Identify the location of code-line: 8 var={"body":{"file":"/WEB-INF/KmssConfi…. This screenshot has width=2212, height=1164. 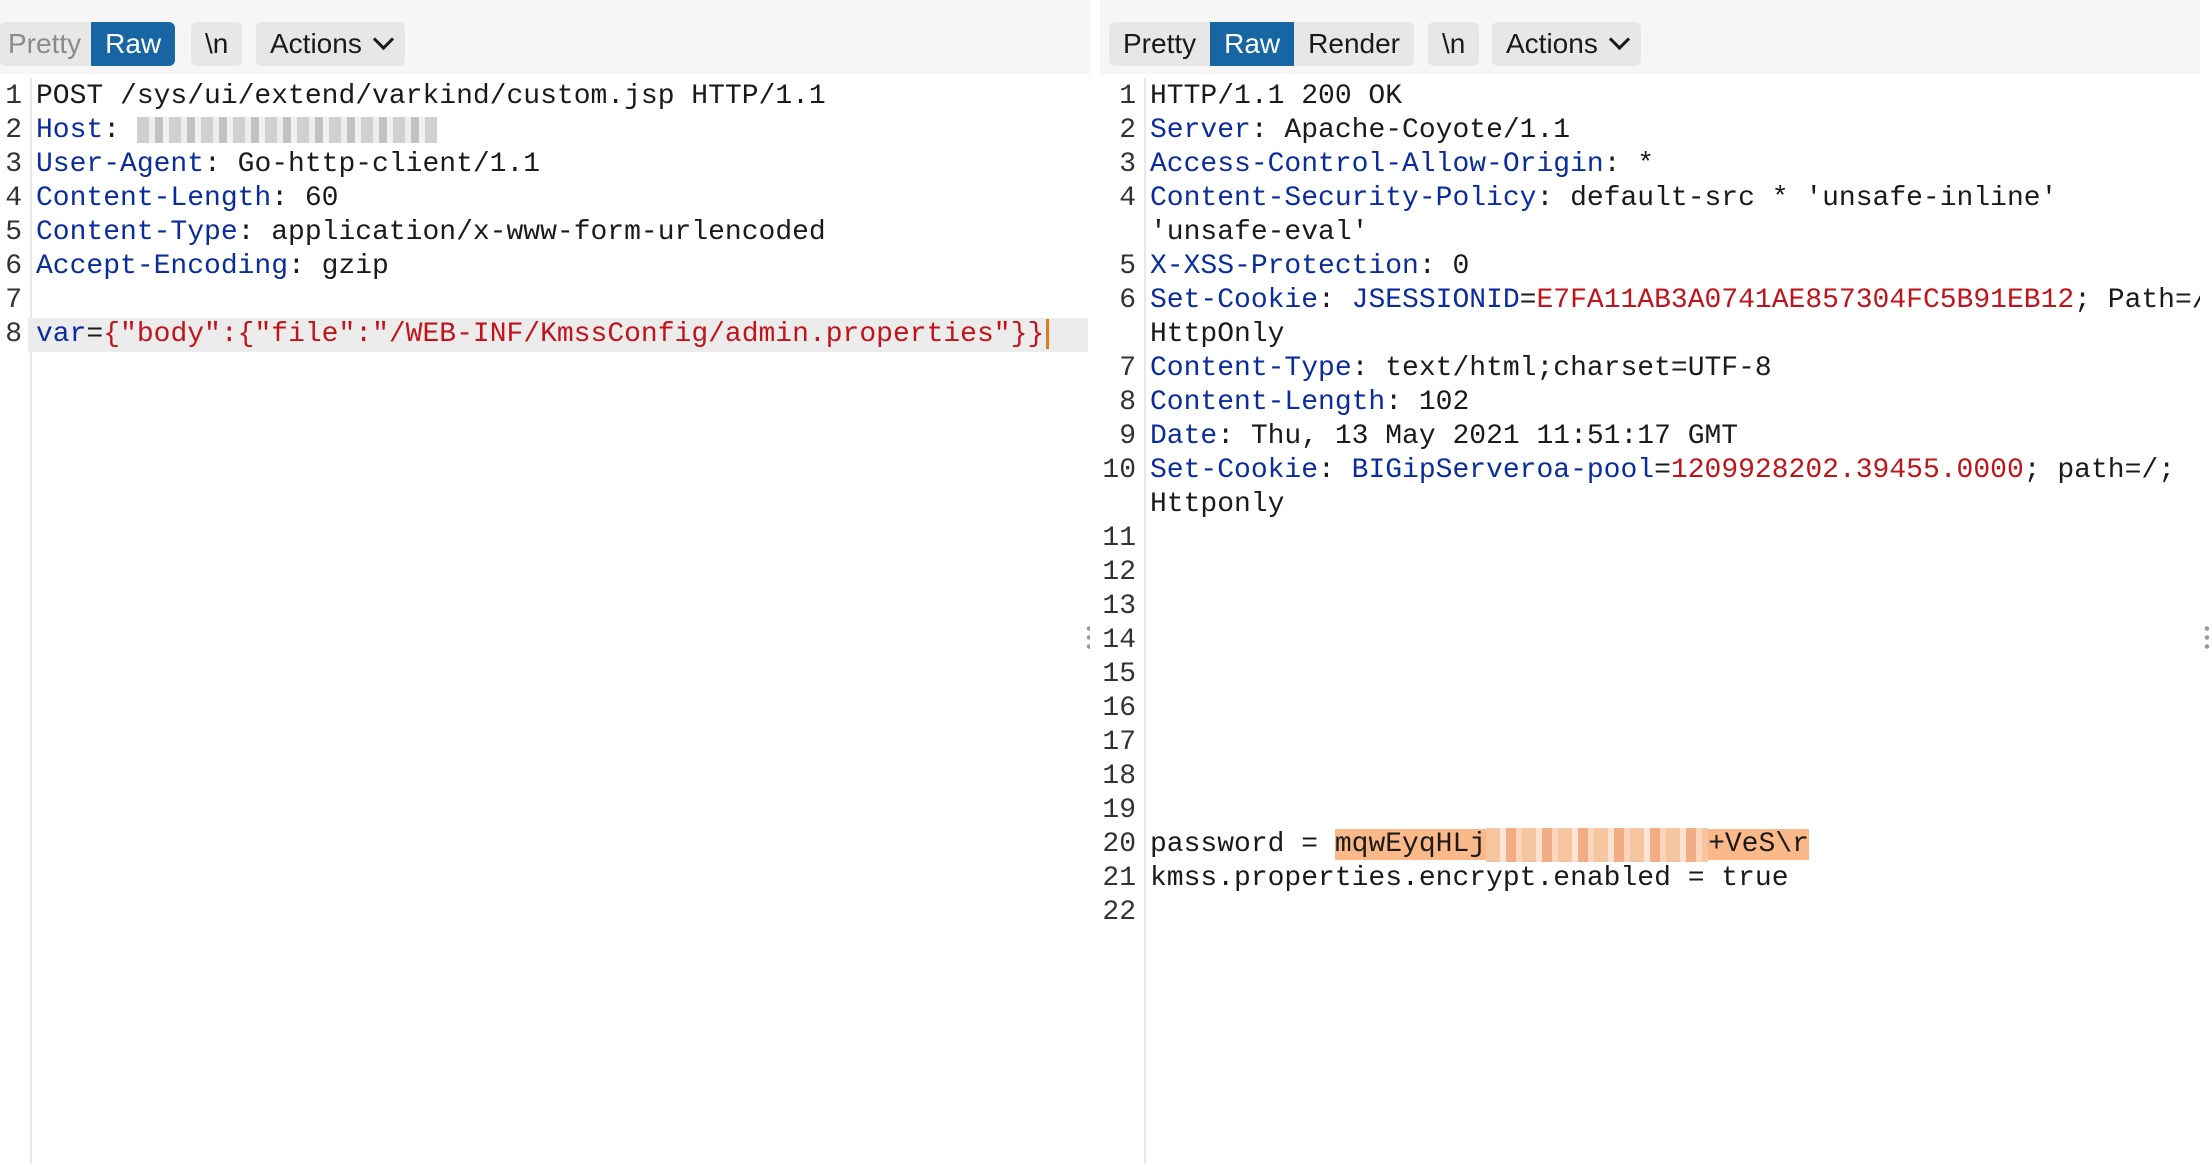
(525, 335).